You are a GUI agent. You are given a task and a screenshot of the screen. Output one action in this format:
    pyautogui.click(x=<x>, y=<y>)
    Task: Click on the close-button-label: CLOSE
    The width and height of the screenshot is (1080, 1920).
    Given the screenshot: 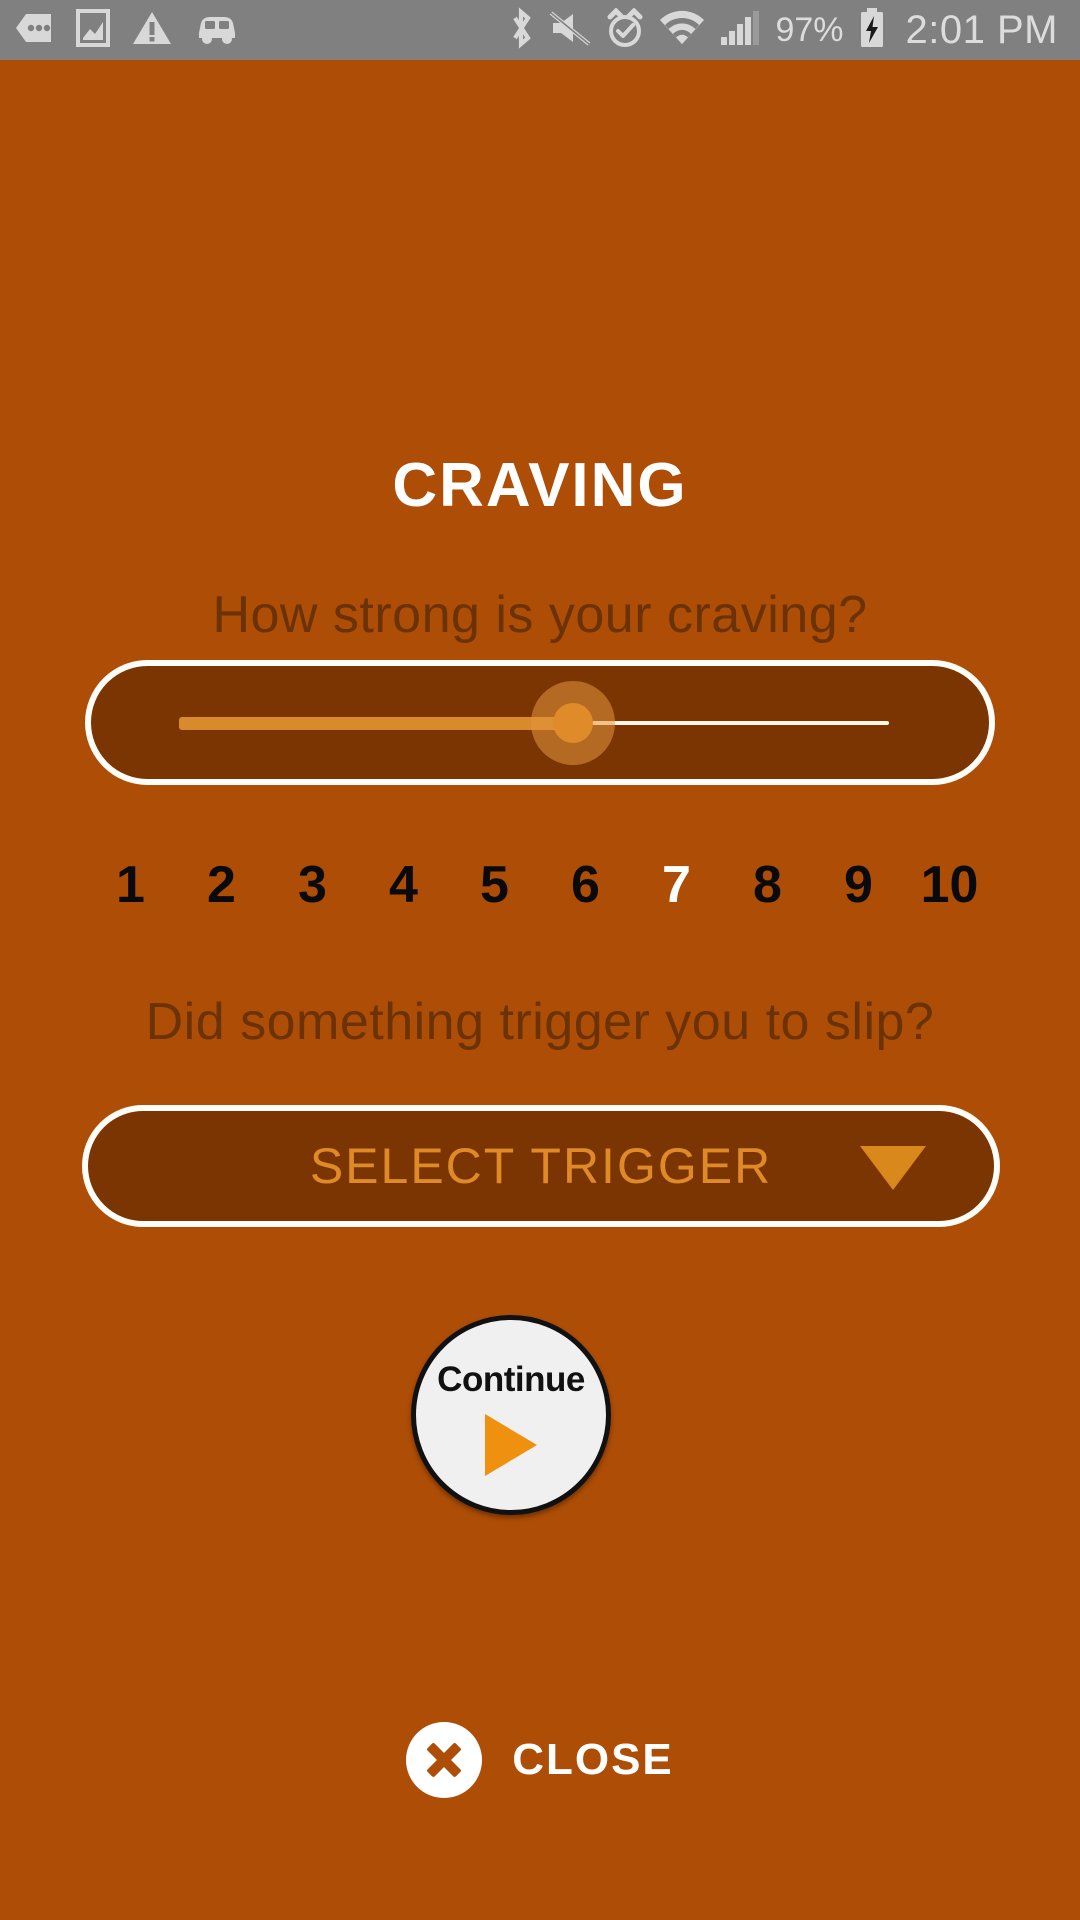 What is the action you would take?
    pyautogui.click(x=593, y=1759)
    